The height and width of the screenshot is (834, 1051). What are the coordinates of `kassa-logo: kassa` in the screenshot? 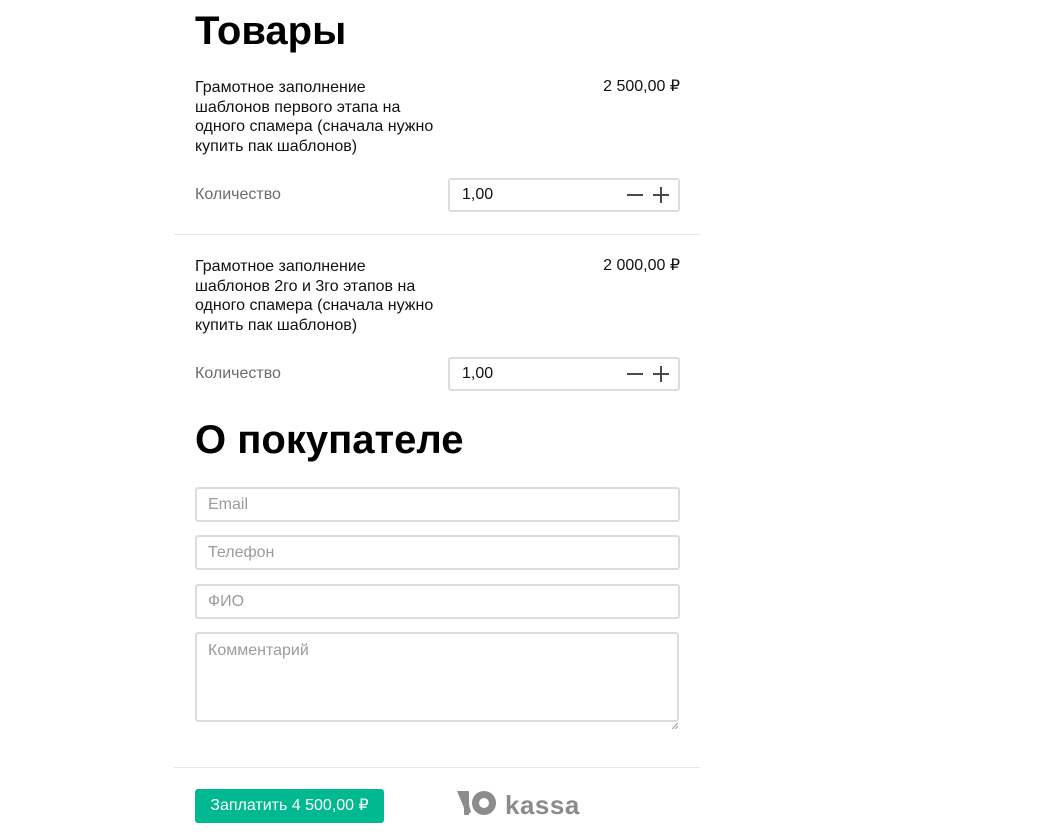 It's located at (517, 805).